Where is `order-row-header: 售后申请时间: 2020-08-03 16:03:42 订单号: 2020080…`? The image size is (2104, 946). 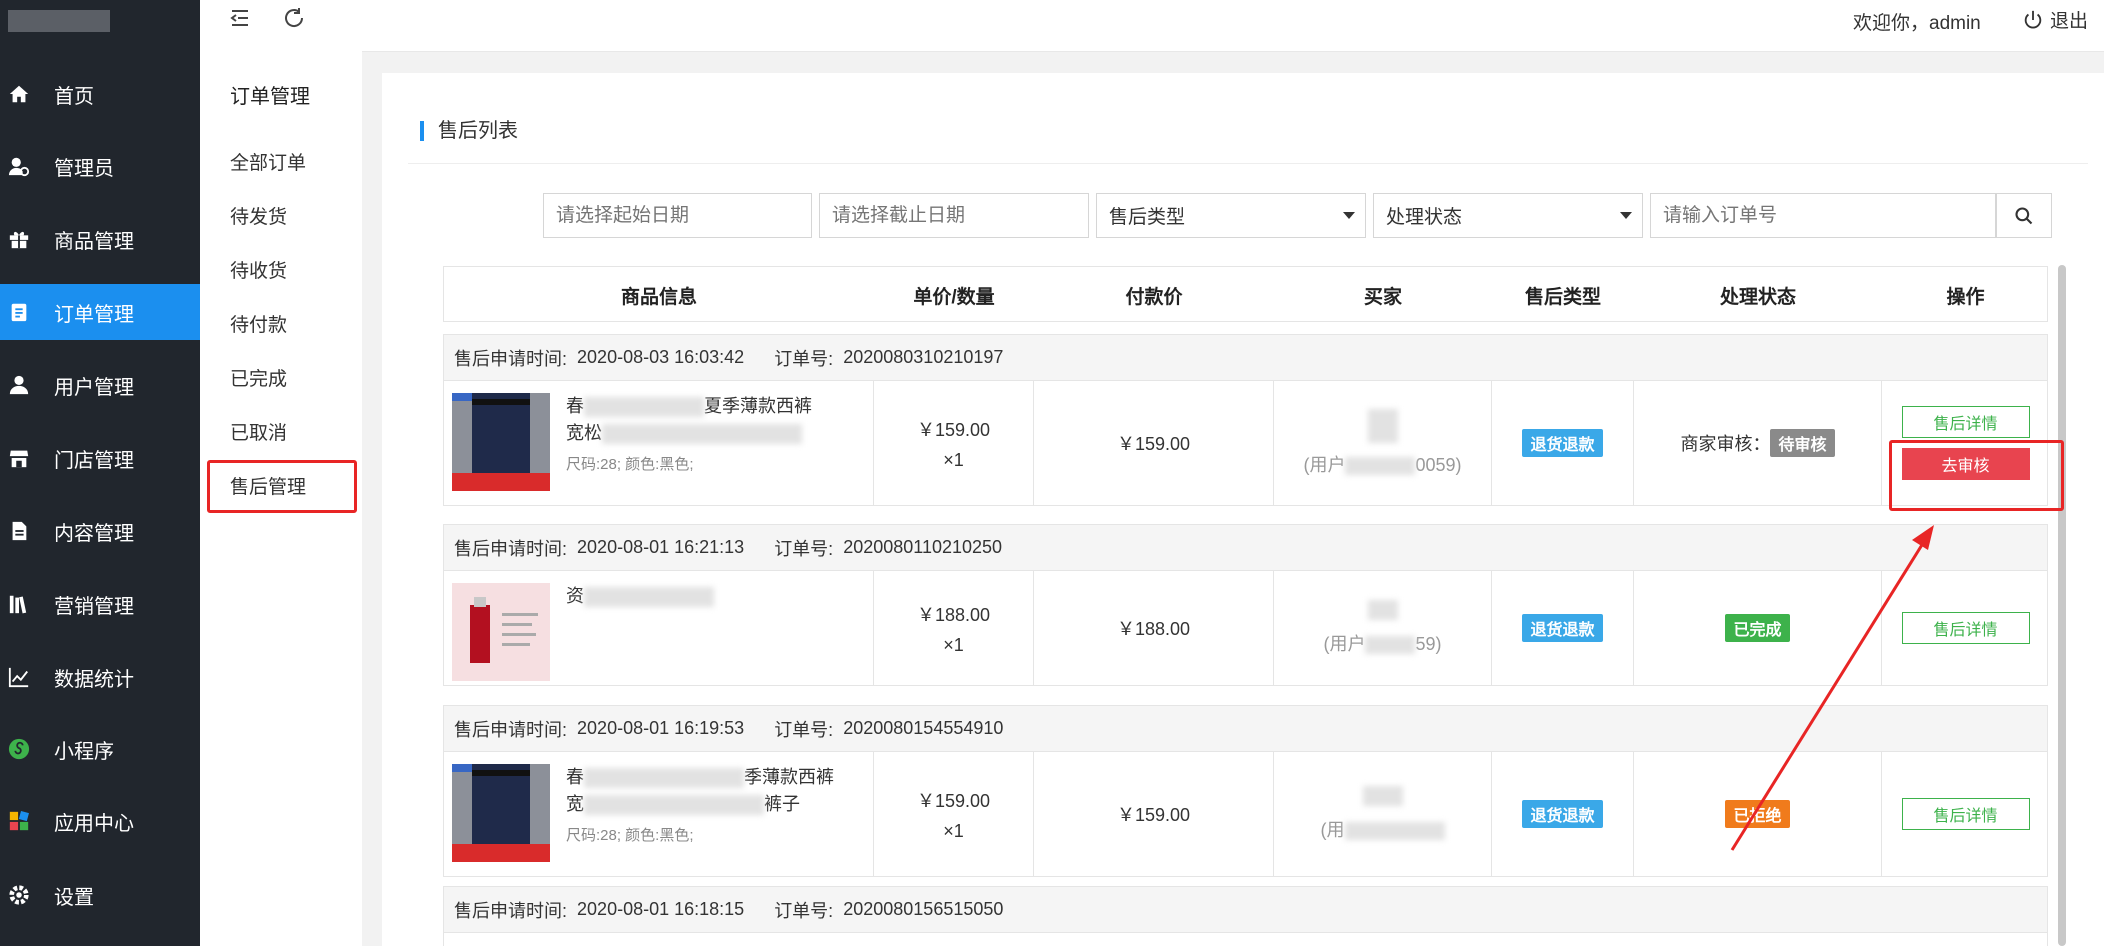 order-row-header: 售后申请时间: 2020-08-03 16:03:42 订单号: 2020080… is located at coordinates (1245, 358).